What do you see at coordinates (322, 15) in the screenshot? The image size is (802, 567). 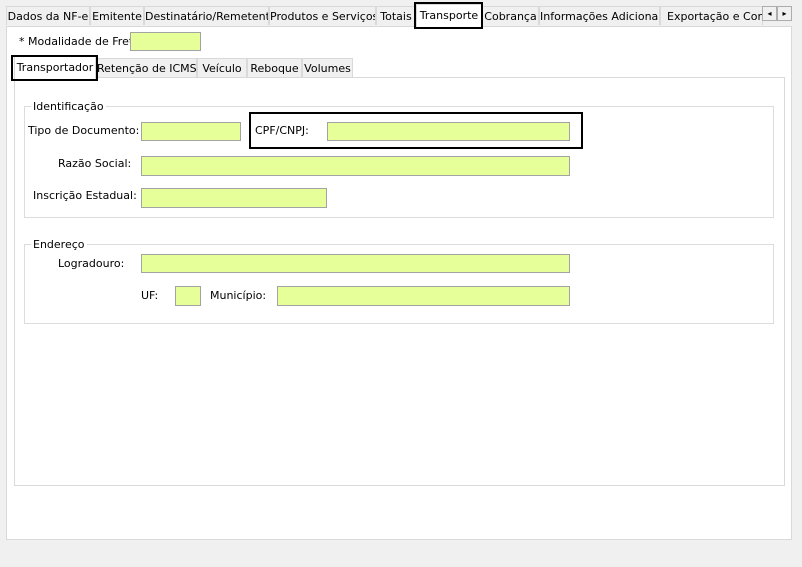 I see `tab-produtos-servicos: Produtos e Serviços` at bounding box center [322, 15].